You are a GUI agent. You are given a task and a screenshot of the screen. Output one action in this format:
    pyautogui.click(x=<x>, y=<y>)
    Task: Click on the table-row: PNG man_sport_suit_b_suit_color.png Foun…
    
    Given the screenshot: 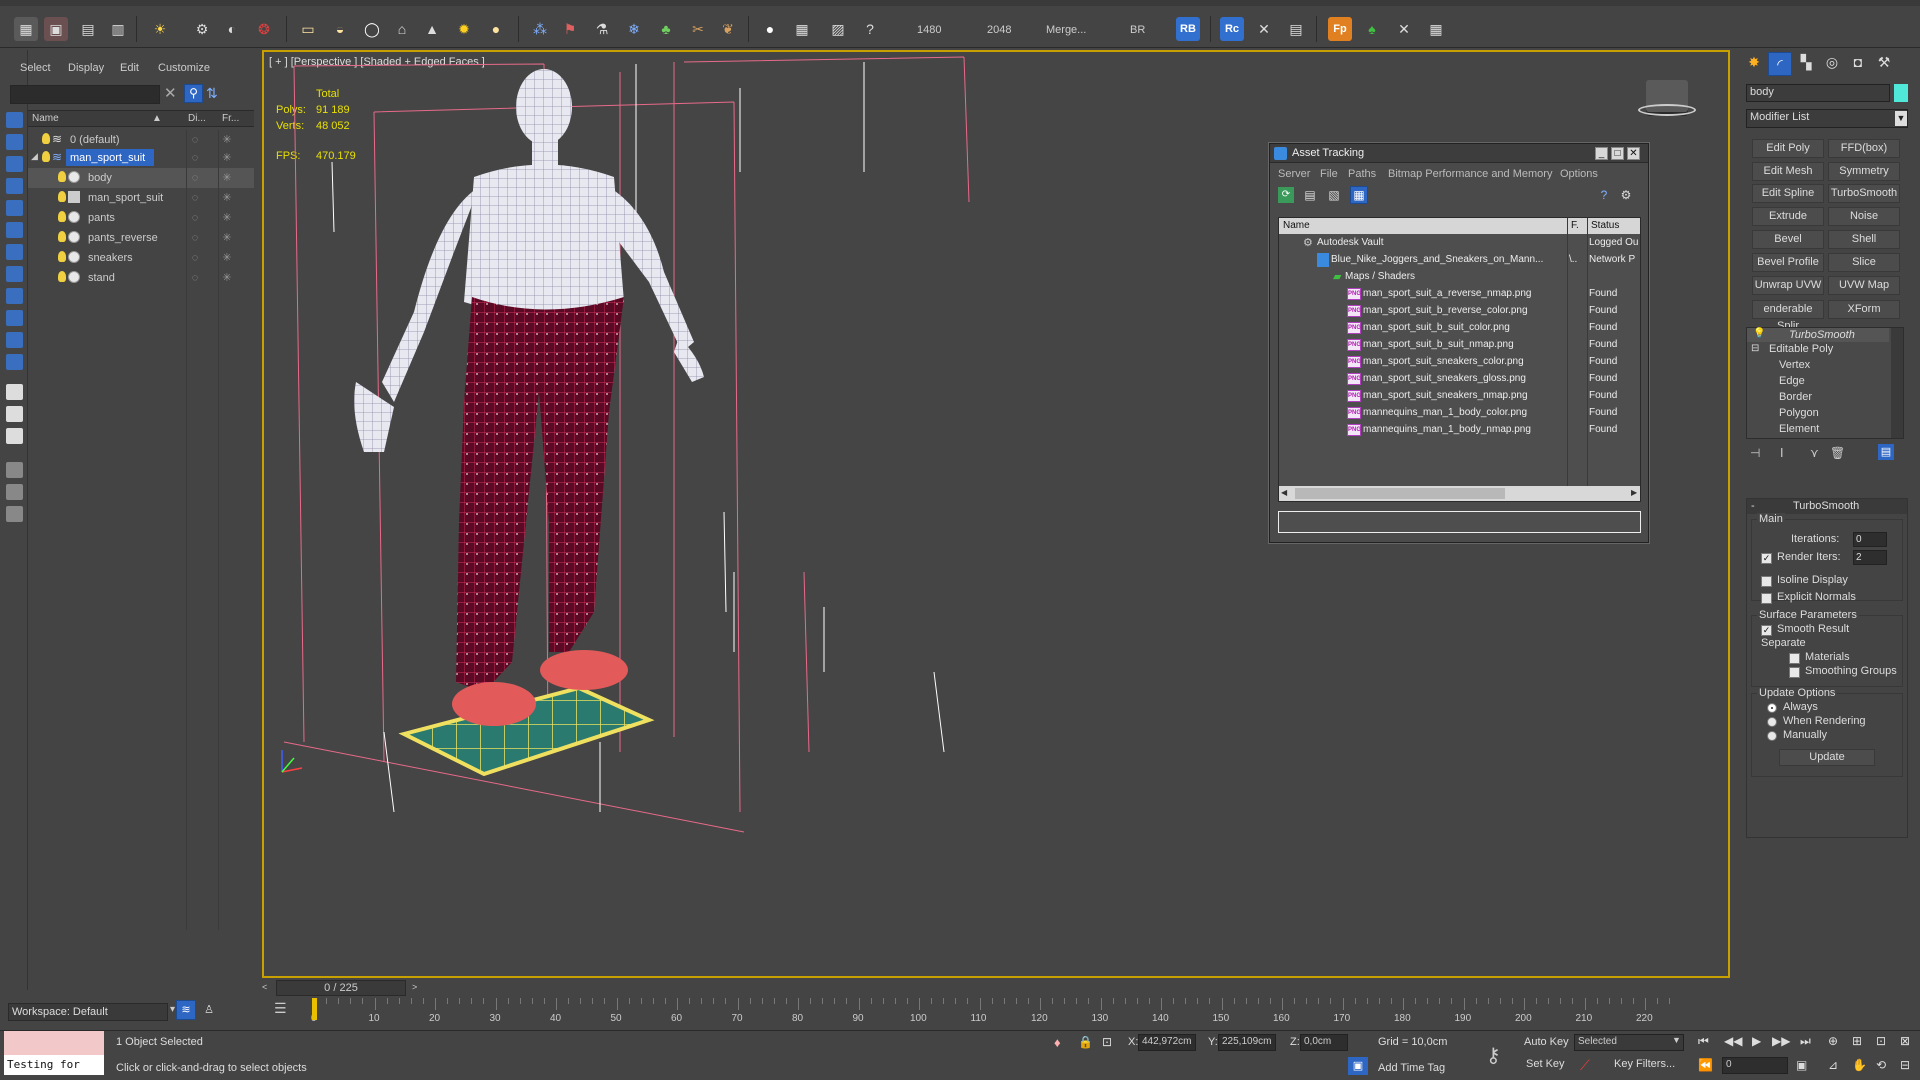 What is the action you would take?
    pyautogui.click(x=1459, y=328)
    